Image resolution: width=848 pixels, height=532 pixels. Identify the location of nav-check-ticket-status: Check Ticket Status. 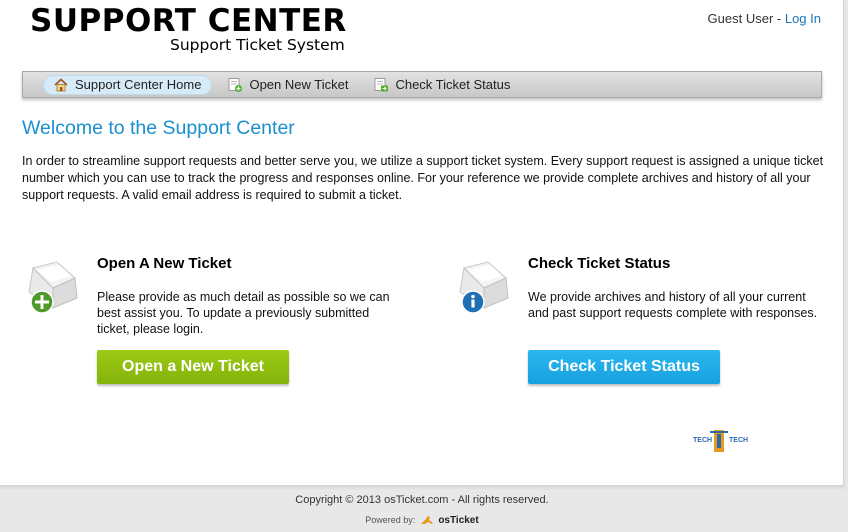
(442, 85).